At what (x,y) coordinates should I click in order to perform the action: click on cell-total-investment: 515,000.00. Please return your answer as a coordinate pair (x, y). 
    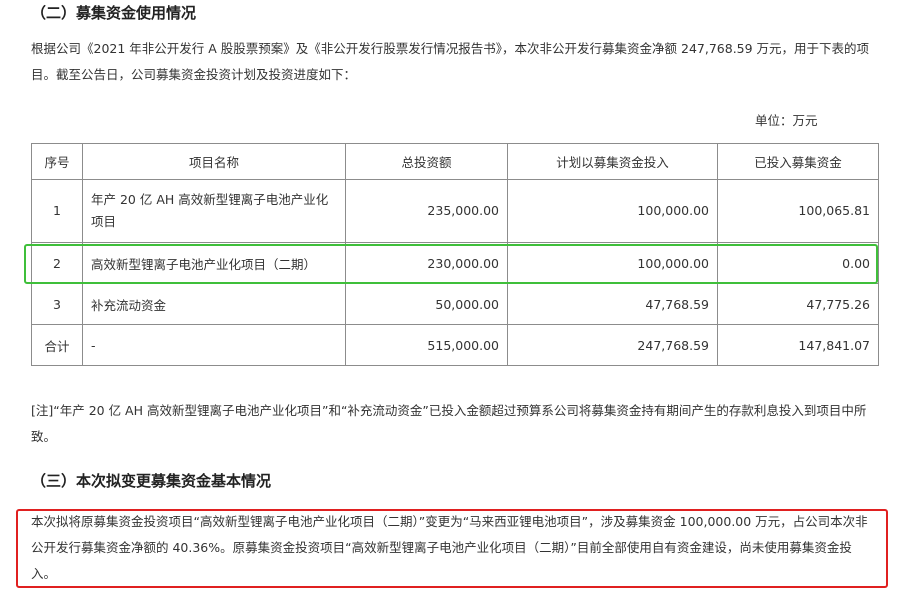
    Looking at the image, I should click on (426, 345).